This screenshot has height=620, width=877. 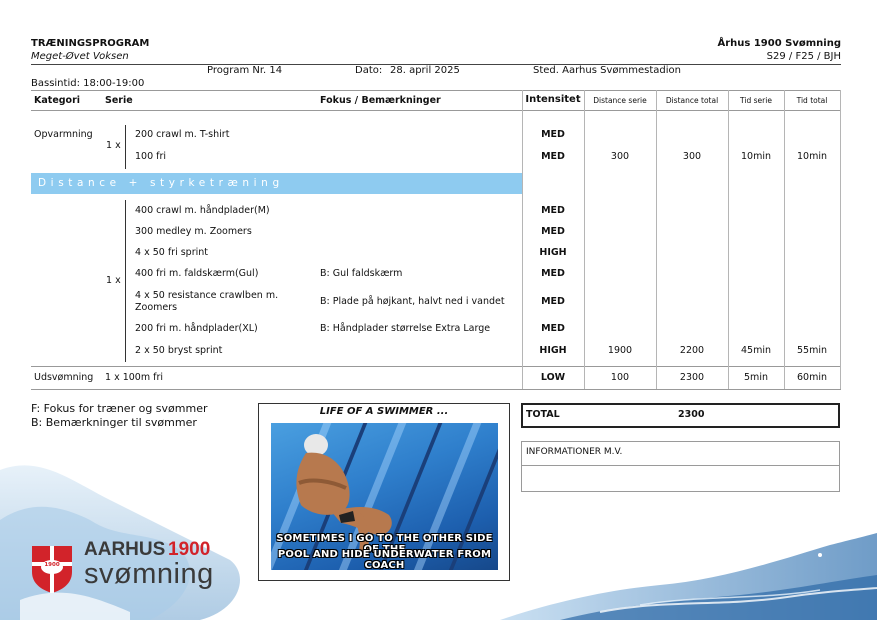 What do you see at coordinates (607, 70) in the screenshot?
I see `location: Sted. Aarhus Svømmestadion` at bounding box center [607, 70].